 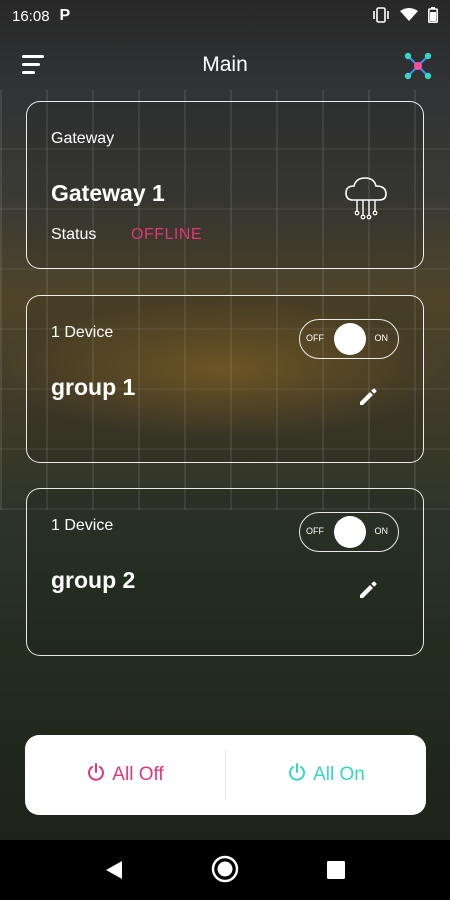 I want to click on gateway-label: Gateway, so click(x=83, y=138).